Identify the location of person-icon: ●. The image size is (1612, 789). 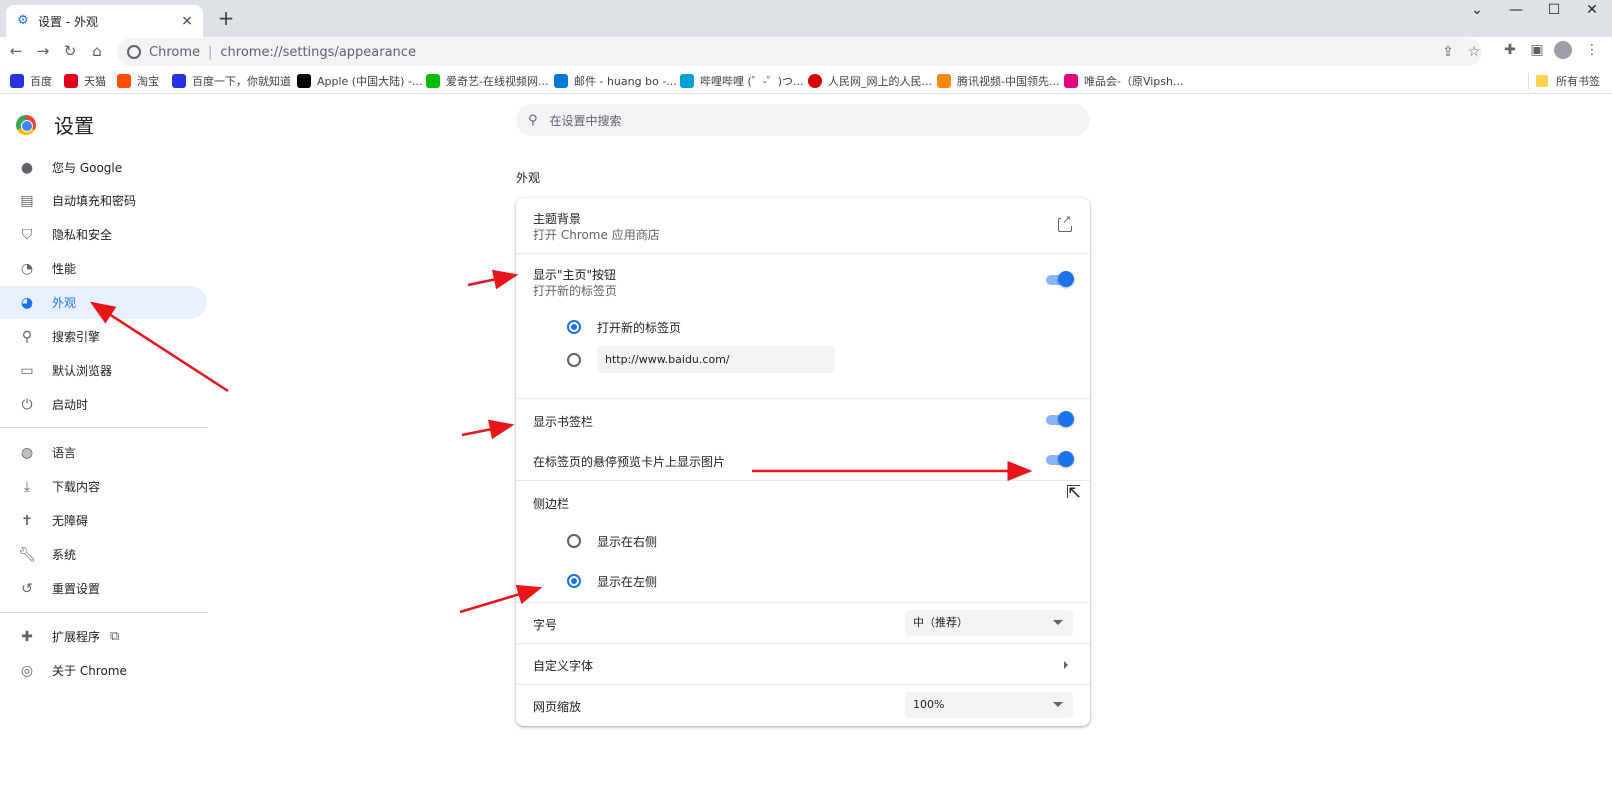
(27, 167).